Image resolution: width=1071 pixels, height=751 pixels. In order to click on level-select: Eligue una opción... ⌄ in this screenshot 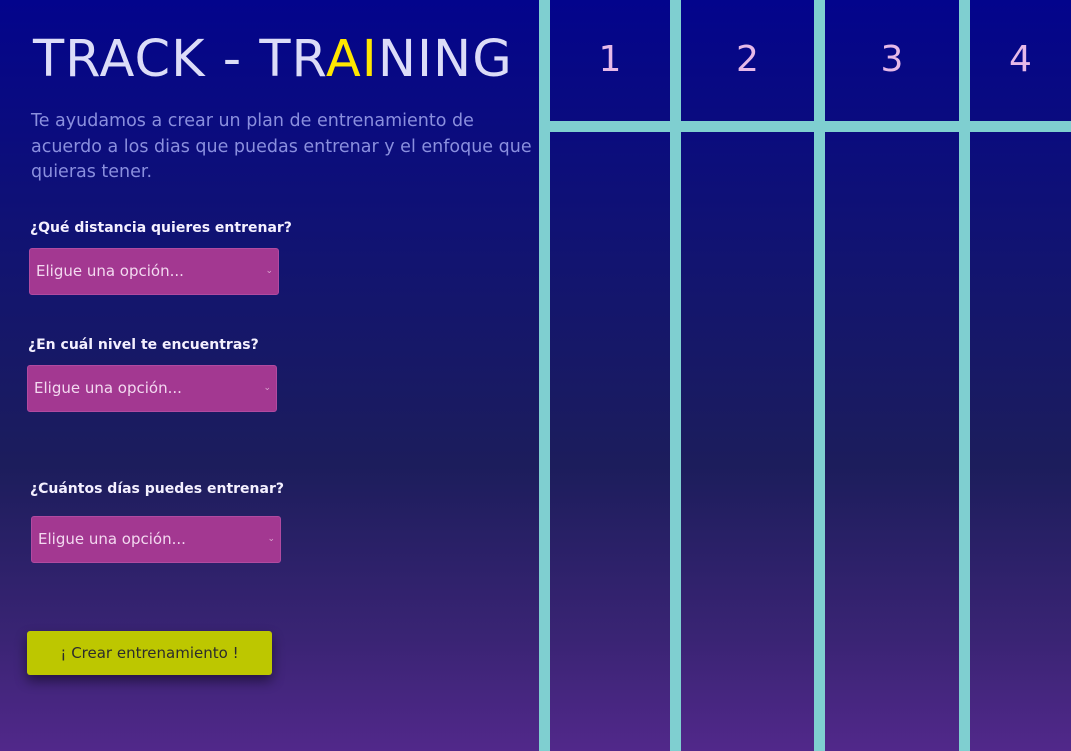, I will do `click(152, 388)`.